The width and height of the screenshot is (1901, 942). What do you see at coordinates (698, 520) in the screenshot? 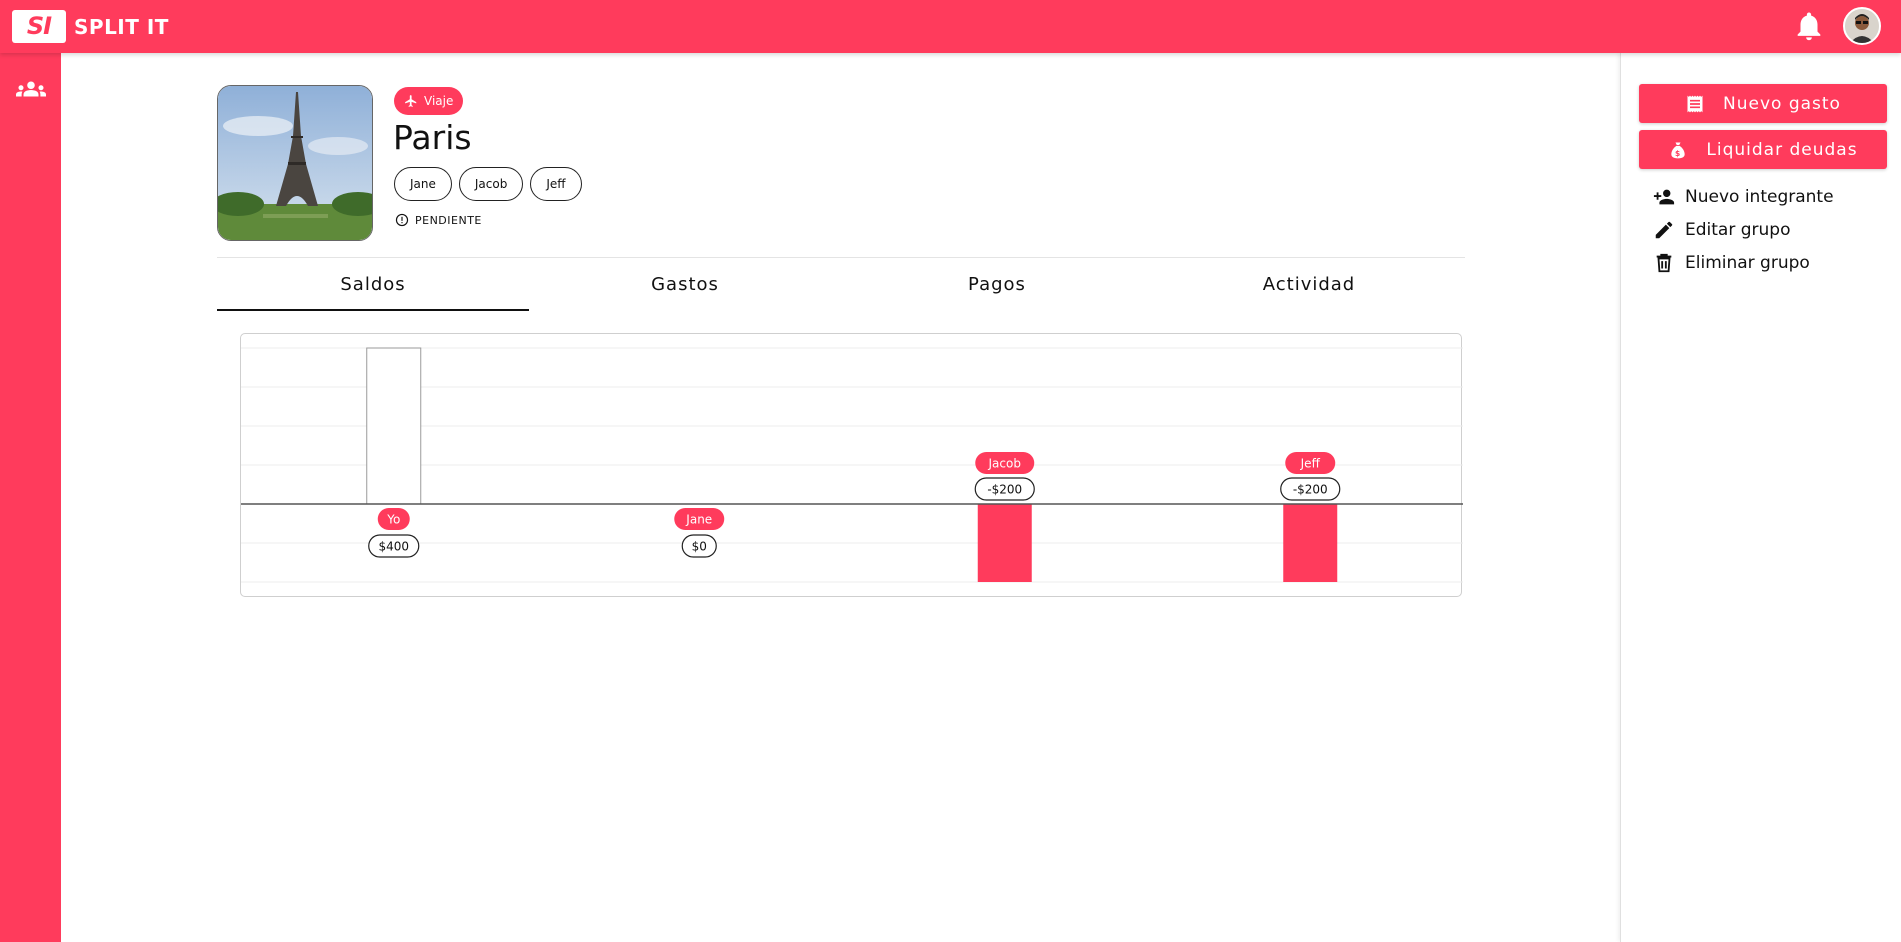
I see `category-label: Jane` at bounding box center [698, 520].